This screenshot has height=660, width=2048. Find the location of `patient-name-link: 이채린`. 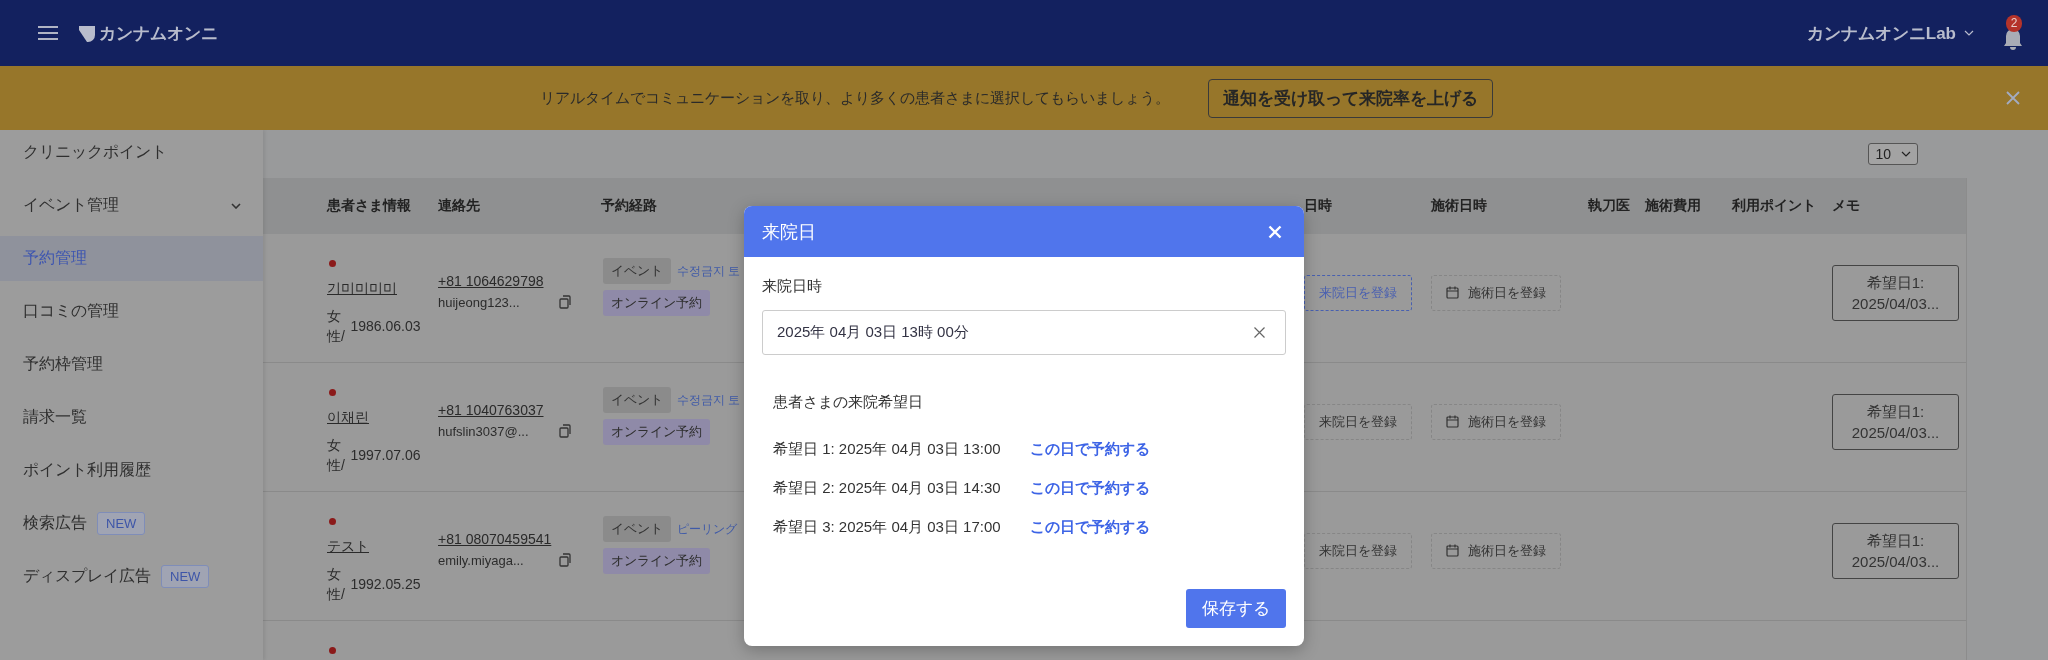

patient-name-link: 이채린 is located at coordinates (382, 418).